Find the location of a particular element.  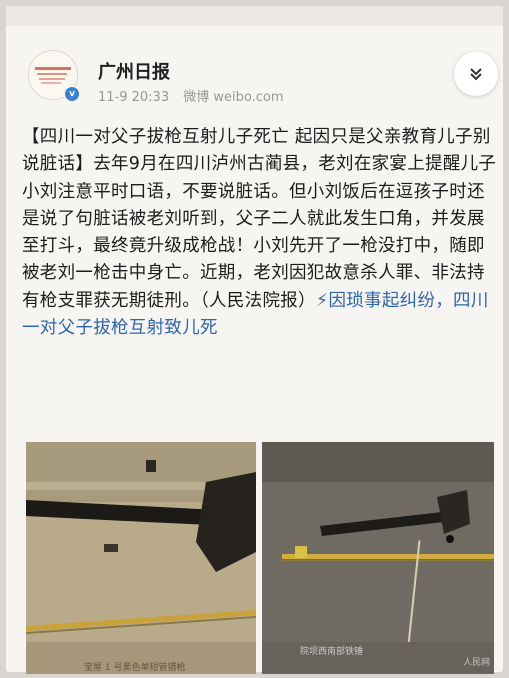

post-time: 11-9 20:33 is located at coordinates (134, 97).